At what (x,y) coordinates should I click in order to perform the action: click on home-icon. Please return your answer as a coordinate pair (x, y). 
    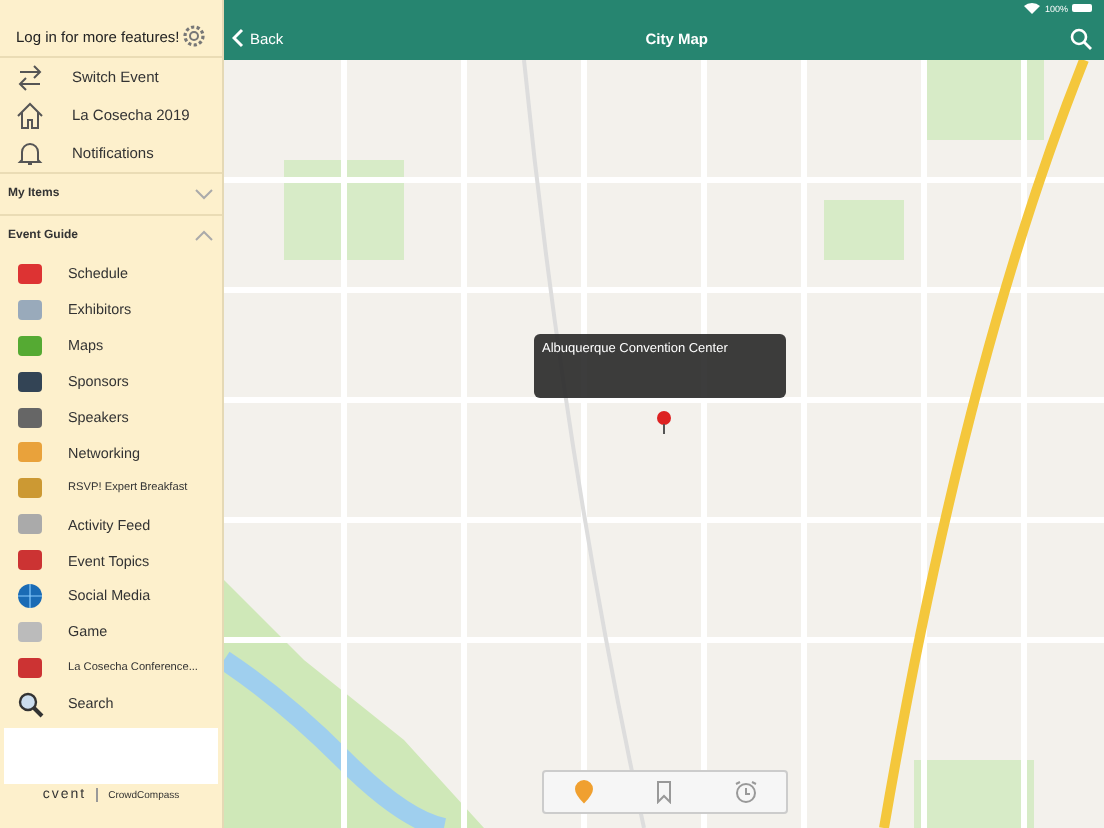
    Looking at the image, I should click on (30, 115).